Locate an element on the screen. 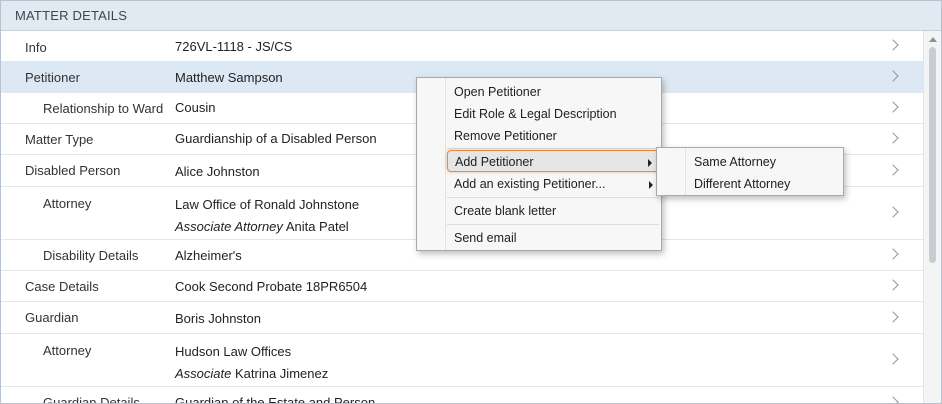  row-label: Relationship to Ward is located at coordinates (103, 108).